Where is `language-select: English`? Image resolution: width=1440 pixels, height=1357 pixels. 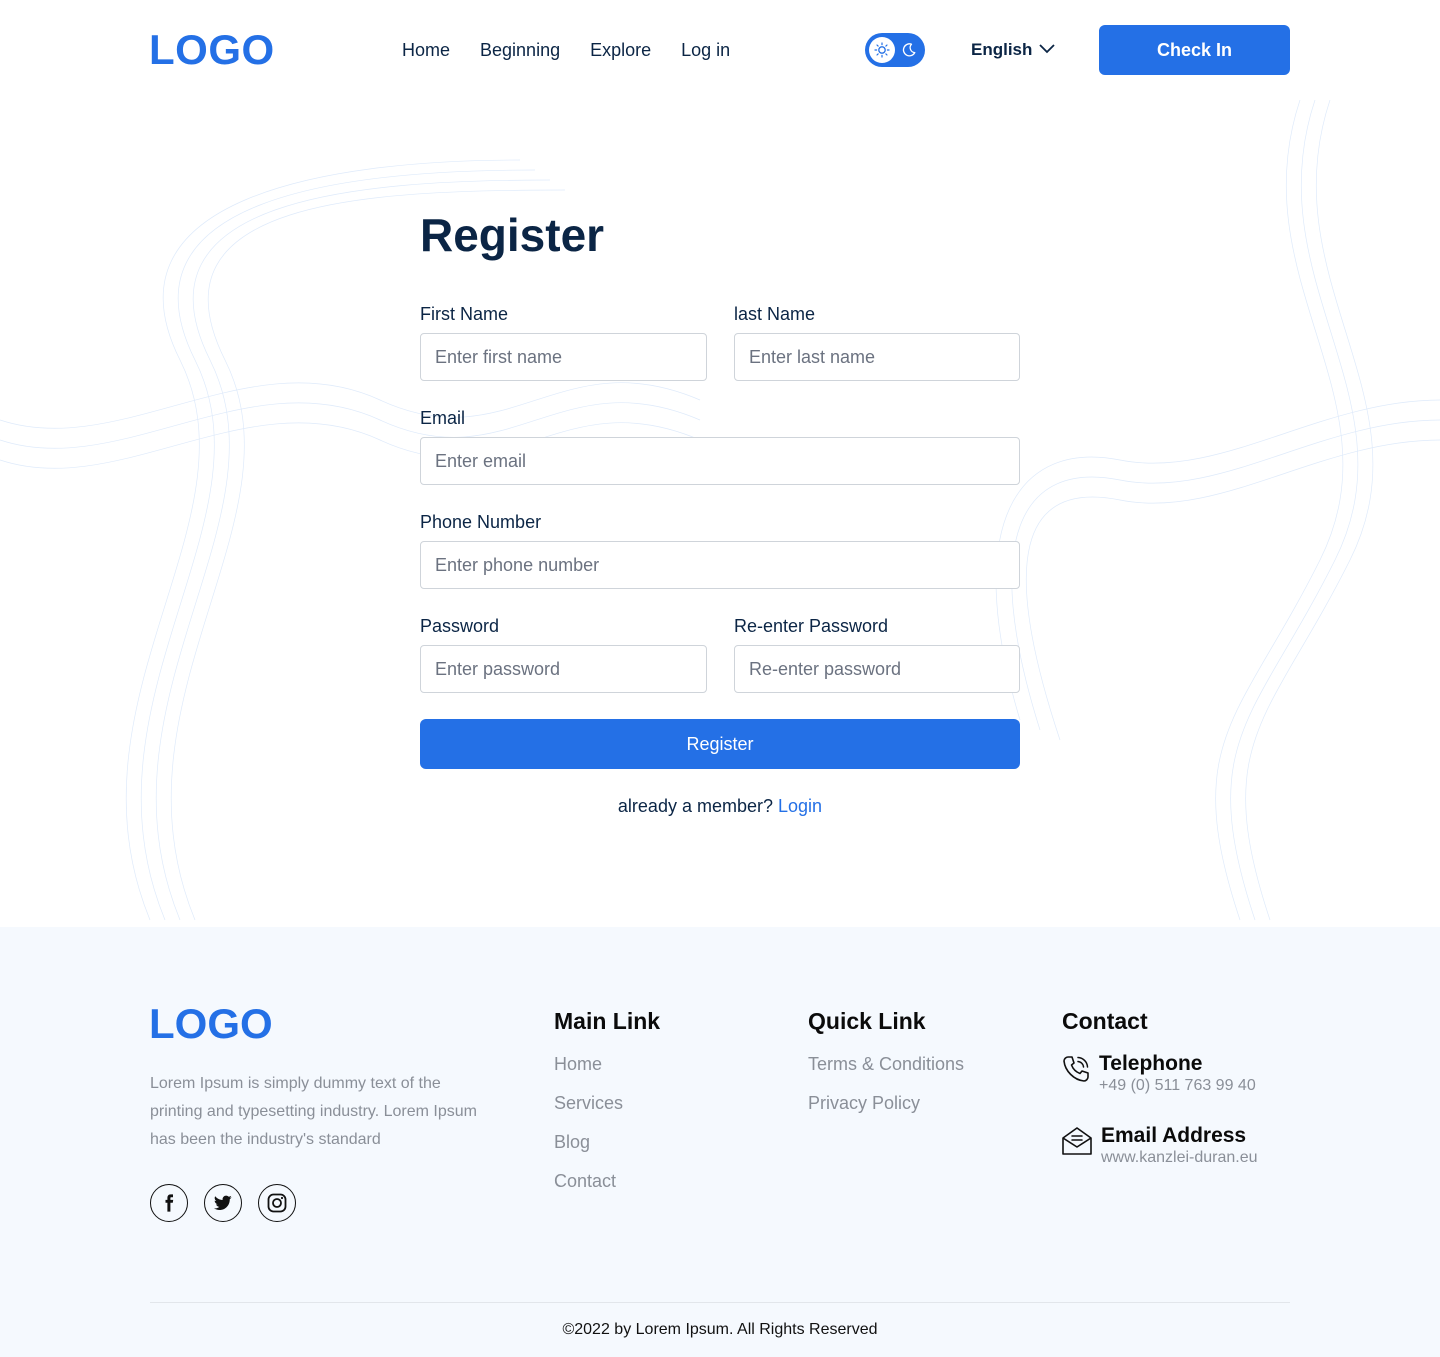 language-select: English is located at coordinates (1013, 50).